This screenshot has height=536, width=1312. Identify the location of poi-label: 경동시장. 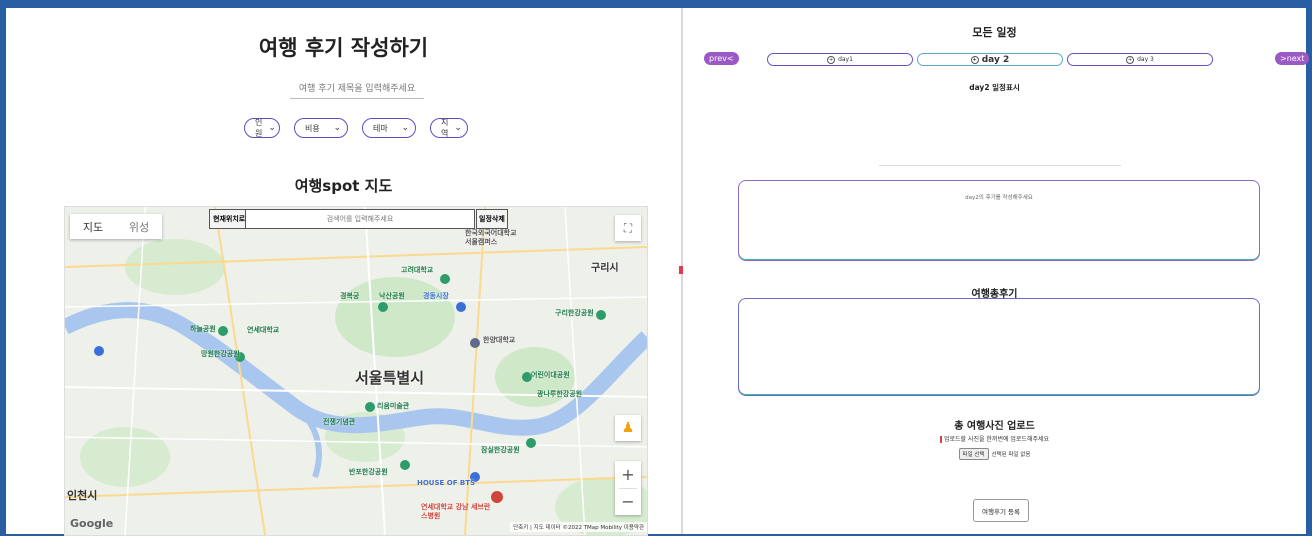
(436, 296).